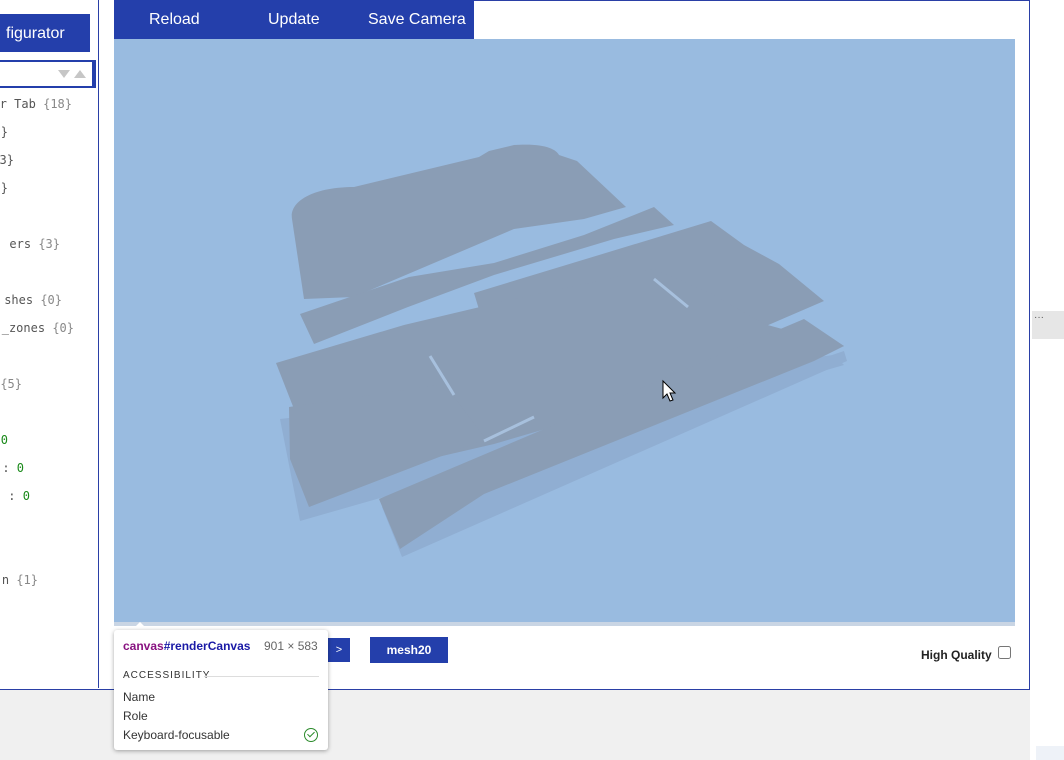  I want to click on next-mesh-button: >, so click(339, 650).